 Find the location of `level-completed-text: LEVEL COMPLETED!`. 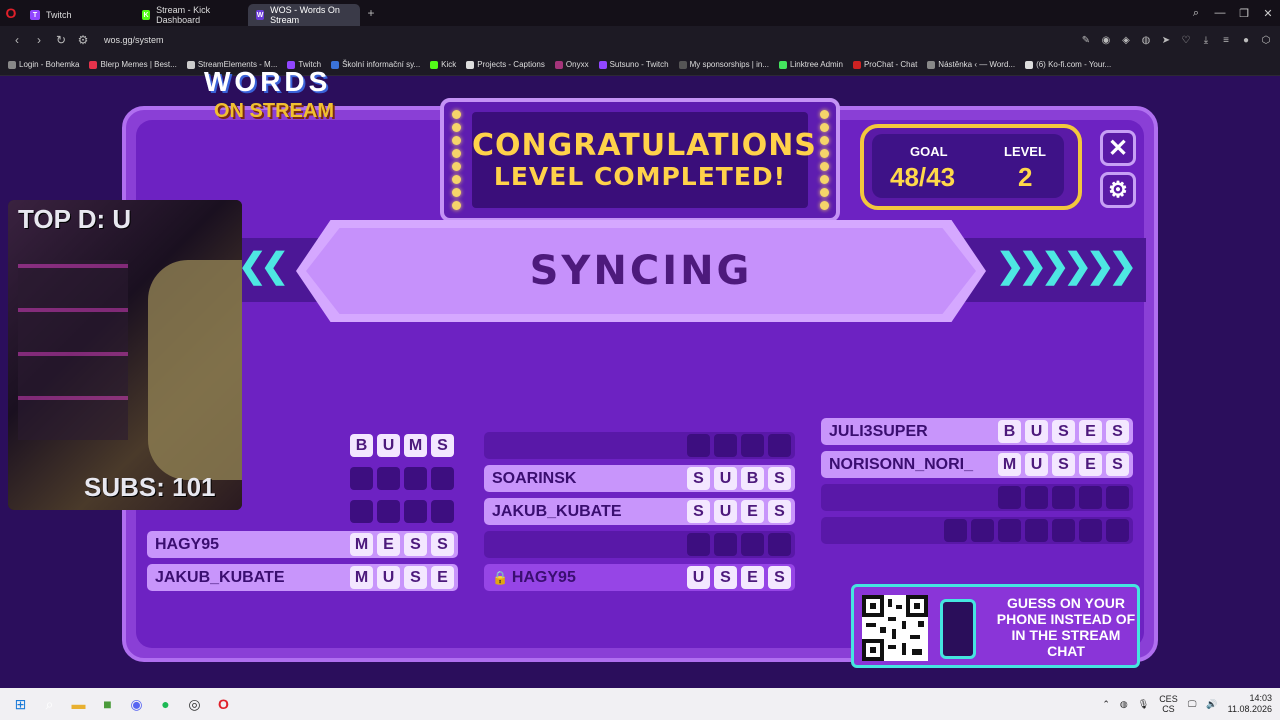

level-completed-text: LEVEL COMPLETED! is located at coordinates (640, 176).